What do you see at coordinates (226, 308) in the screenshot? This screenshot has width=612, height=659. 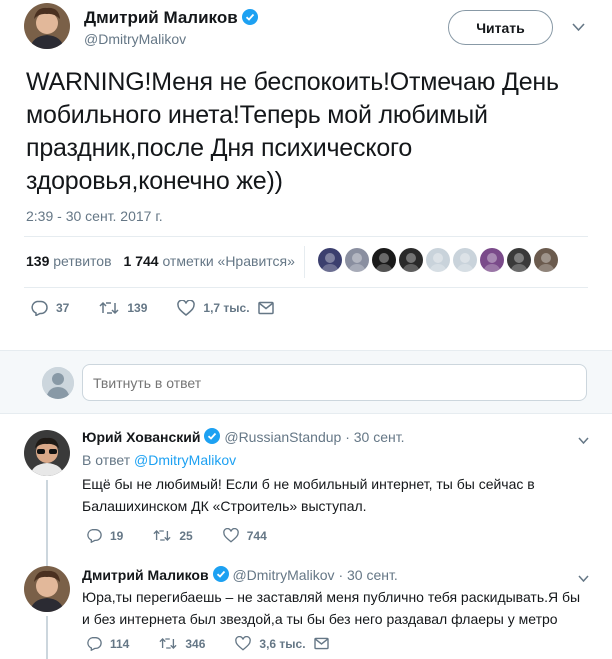 I see `like-count: 1,7 тыс.` at bounding box center [226, 308].